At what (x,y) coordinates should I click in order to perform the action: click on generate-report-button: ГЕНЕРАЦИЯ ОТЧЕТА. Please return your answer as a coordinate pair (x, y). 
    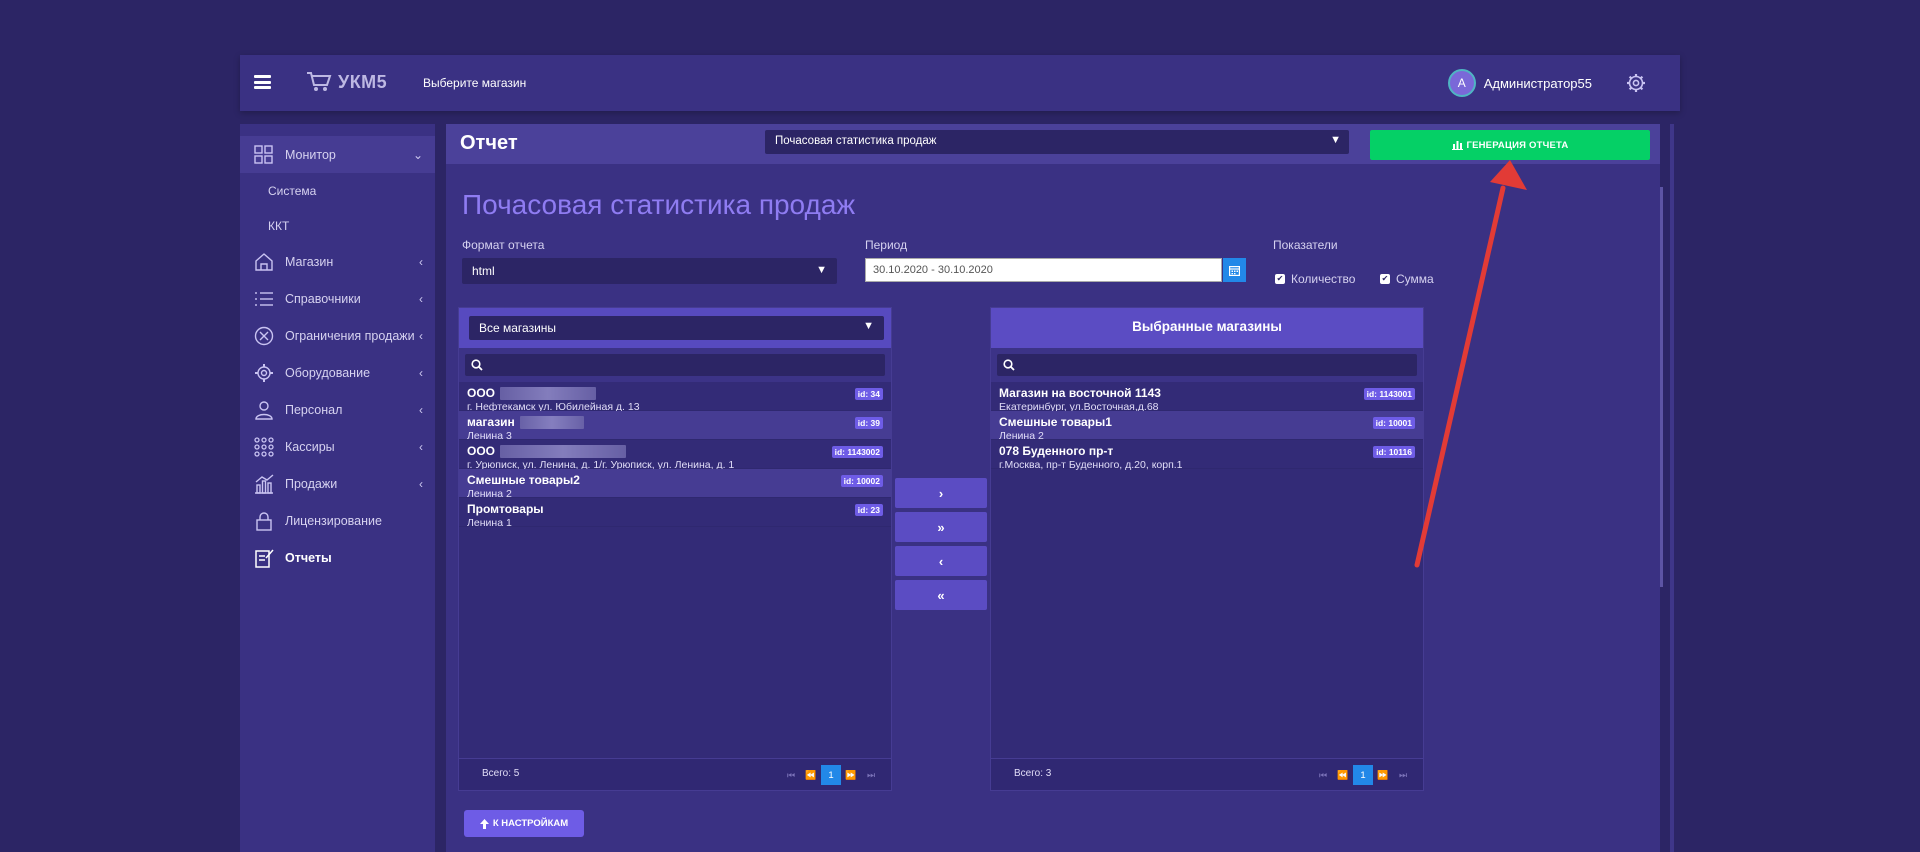
    Looking at the image, I should click on (1510, 145).